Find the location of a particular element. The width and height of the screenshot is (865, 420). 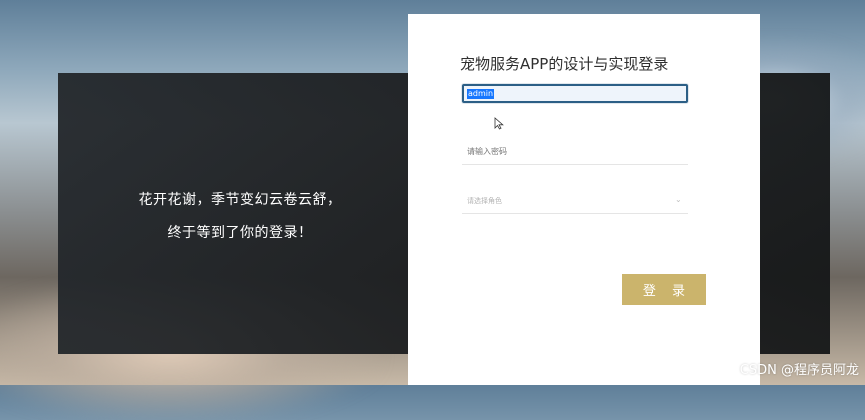

username-input is located at coordinates (575, 93).